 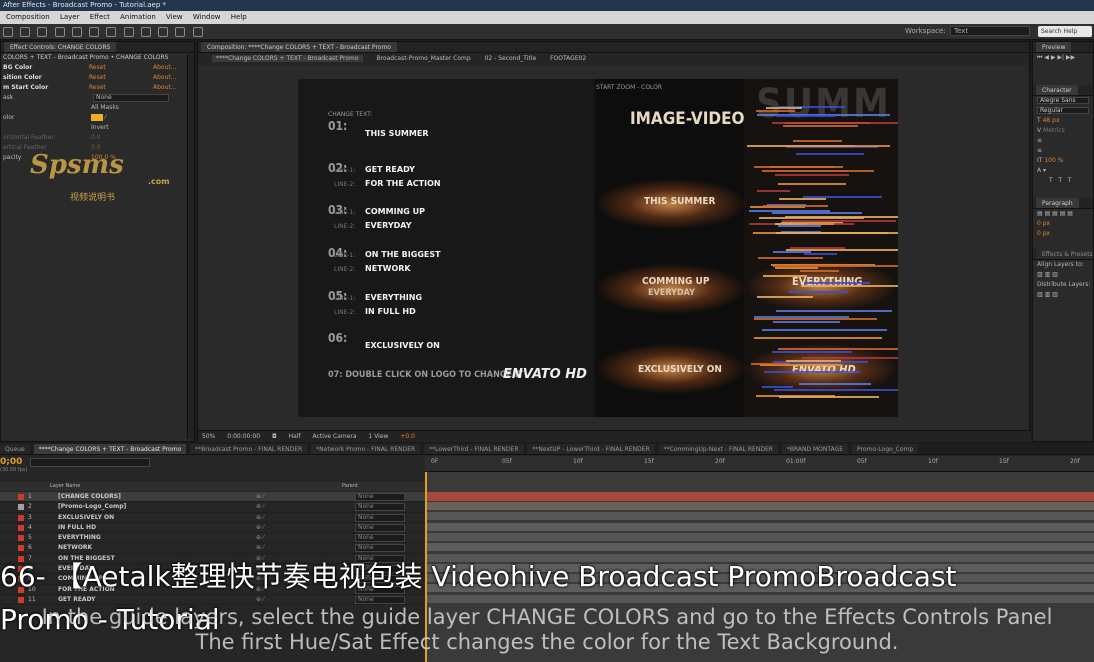 What do you see at coordinates (1063, 181) in the screenshot?
I see `text-style-buttons: T T T` at bounding box center [1063, 181].